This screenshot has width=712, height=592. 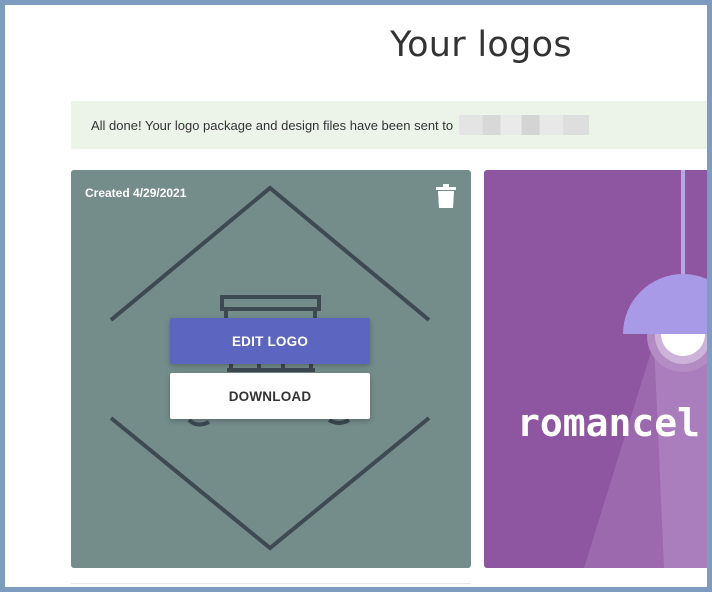 I want to click on pendant-lamp-icon, so click(x=645, y=369).